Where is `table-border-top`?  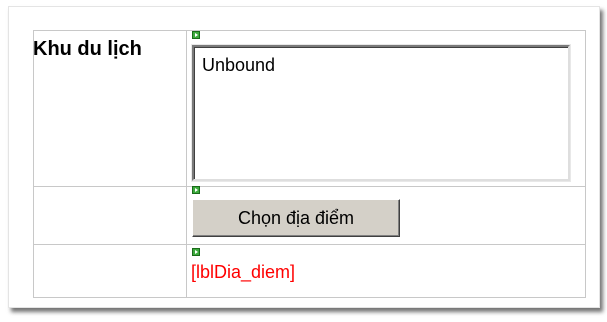
table-border-top is located at coordinates (309, 30).